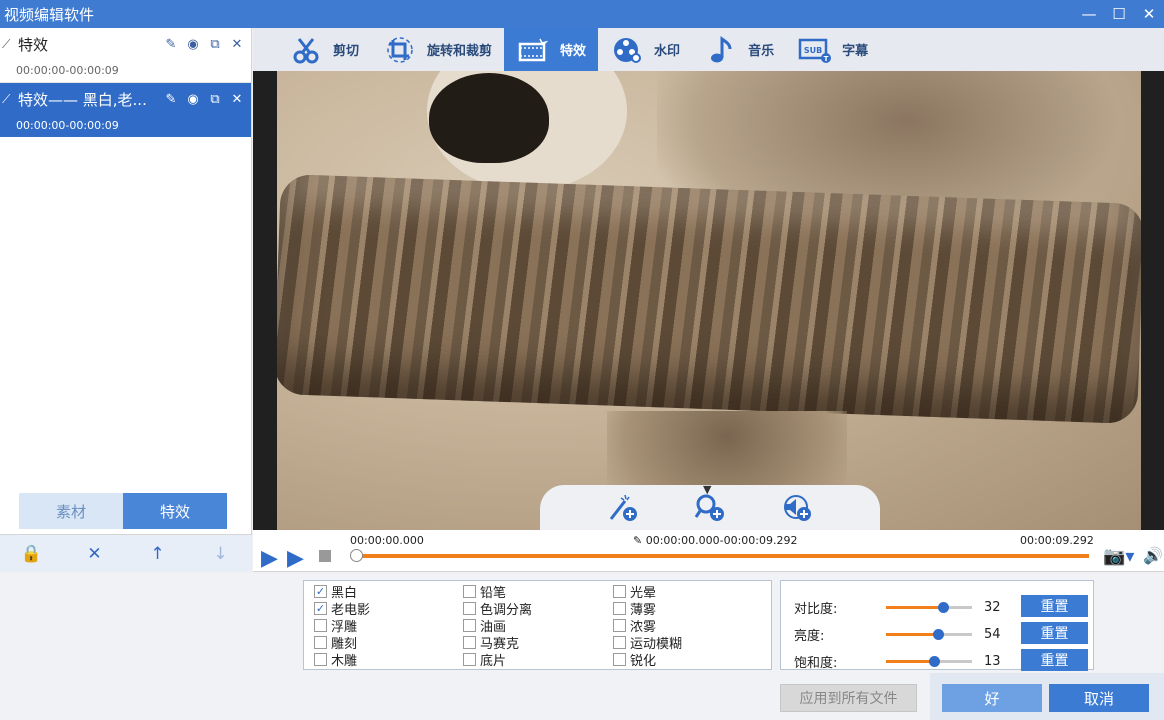 The image size is (1164, 720). Describe the element at coordinates (739, 49) in the screenshot. I see `music-button: 音乐` at that location.